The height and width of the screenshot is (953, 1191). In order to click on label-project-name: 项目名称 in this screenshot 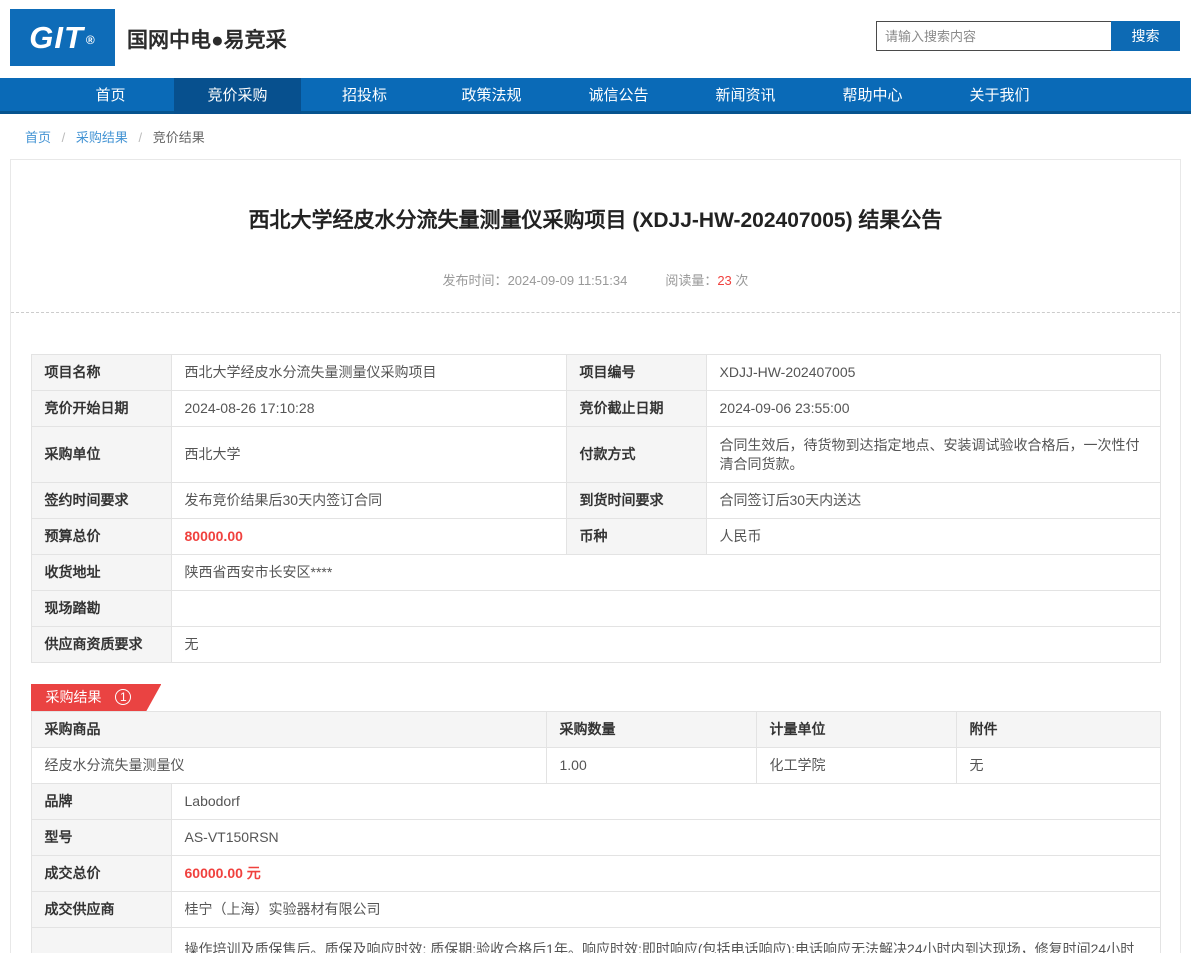, I will do `click(101, 372)`.